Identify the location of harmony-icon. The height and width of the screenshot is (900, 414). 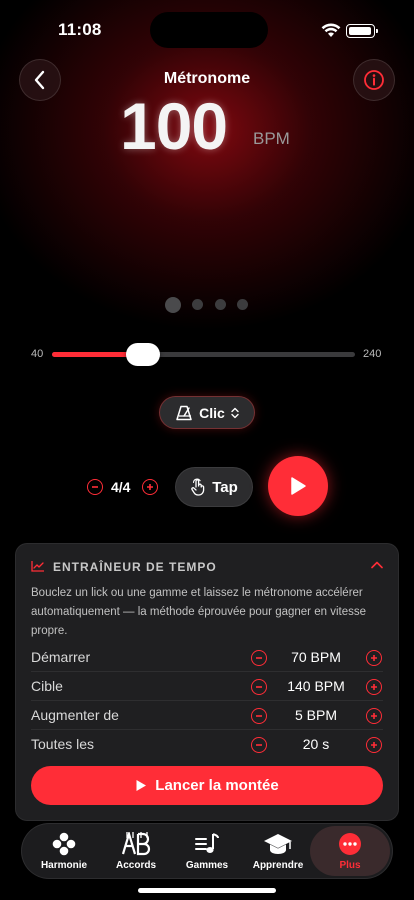
(64, 843).